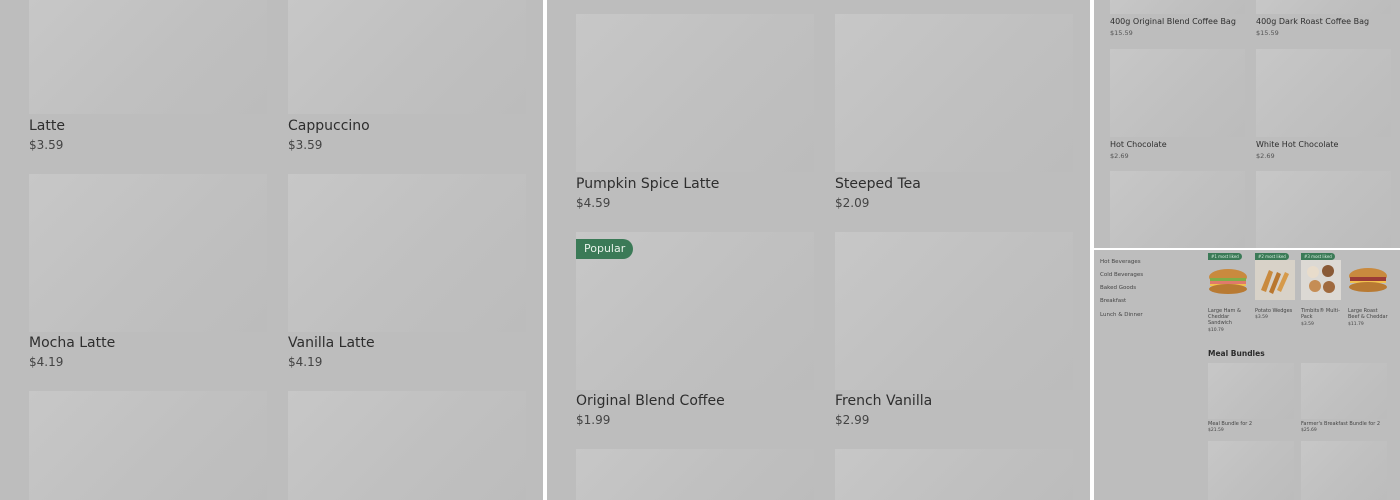 This screenshot has height=500, width=1400. Describe the element at coordinates (1216, 330) in the screenshot. I see `item-price: $10.79` at that location.